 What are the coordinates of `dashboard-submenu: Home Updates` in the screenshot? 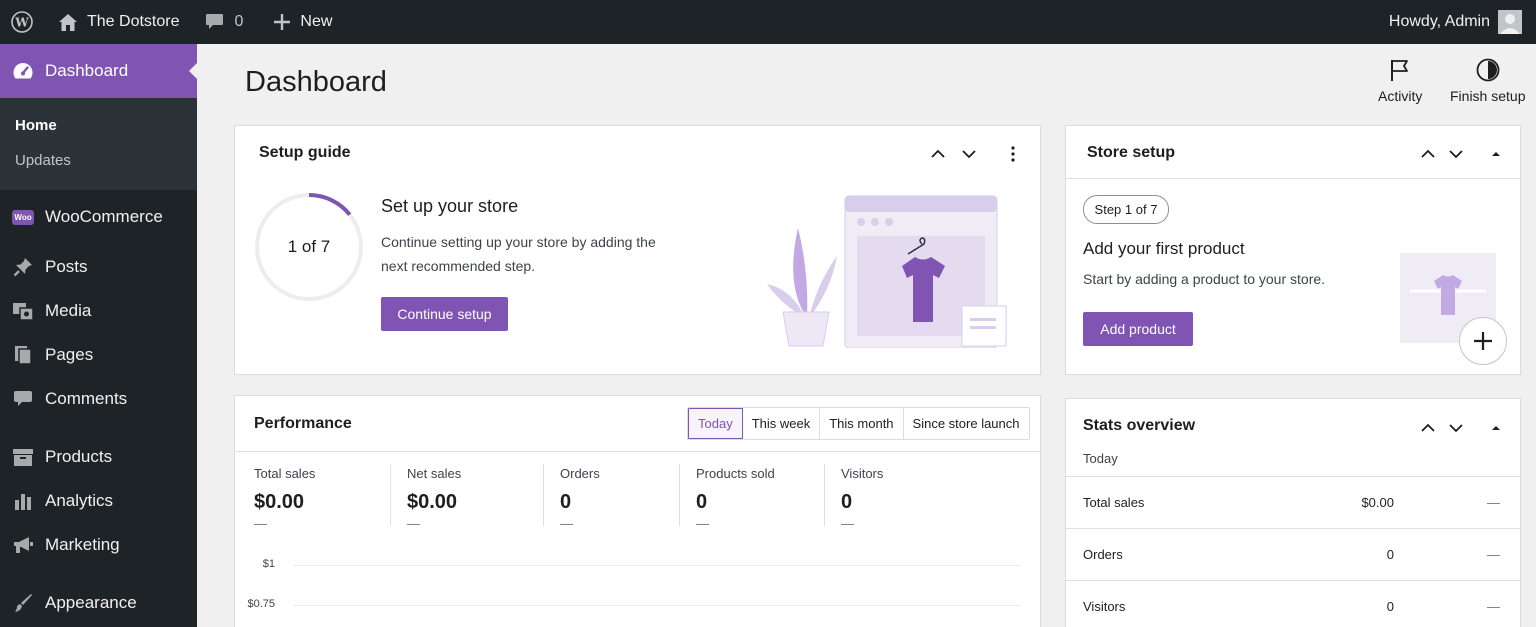 It's located at (98, 144).